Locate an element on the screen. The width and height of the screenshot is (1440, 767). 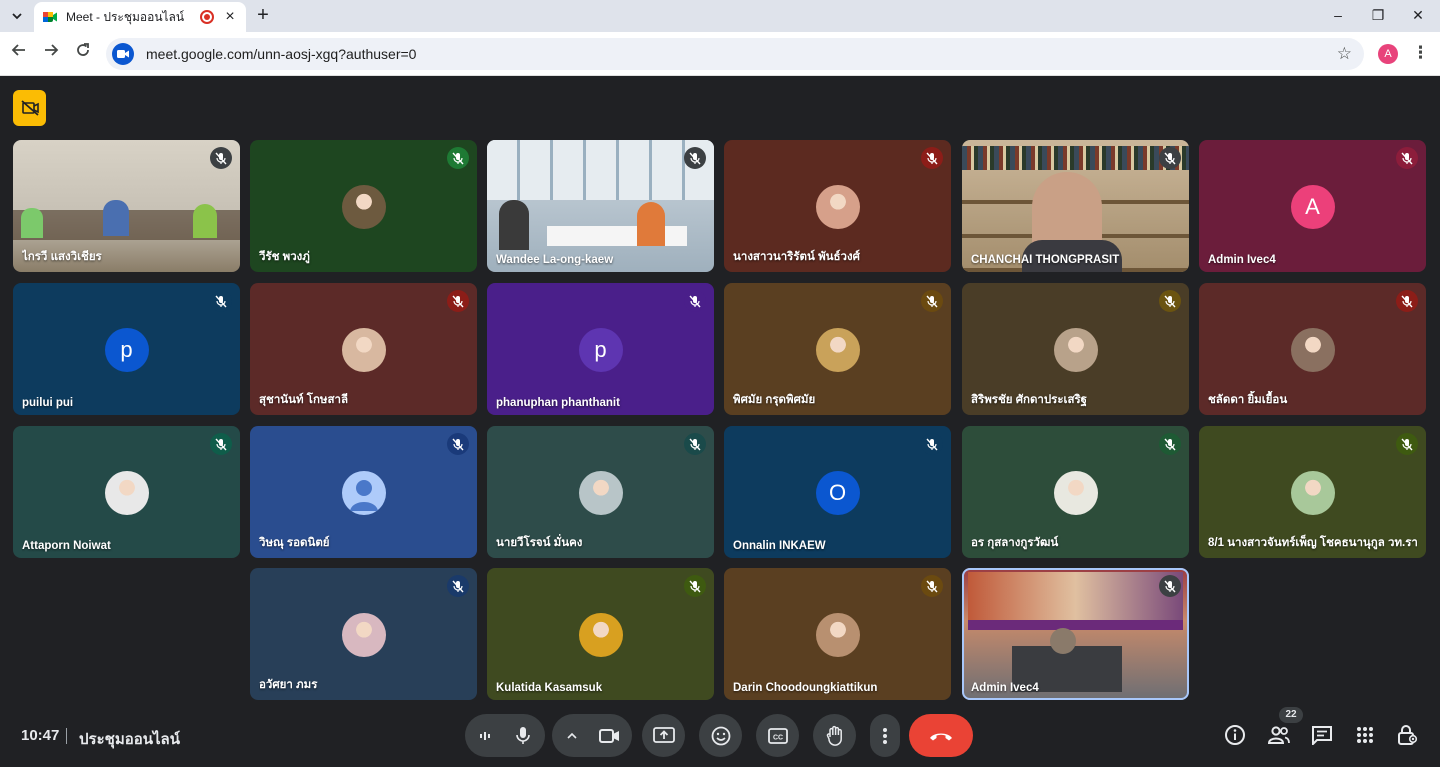
reactions-button is located at coordinates (720, 735).